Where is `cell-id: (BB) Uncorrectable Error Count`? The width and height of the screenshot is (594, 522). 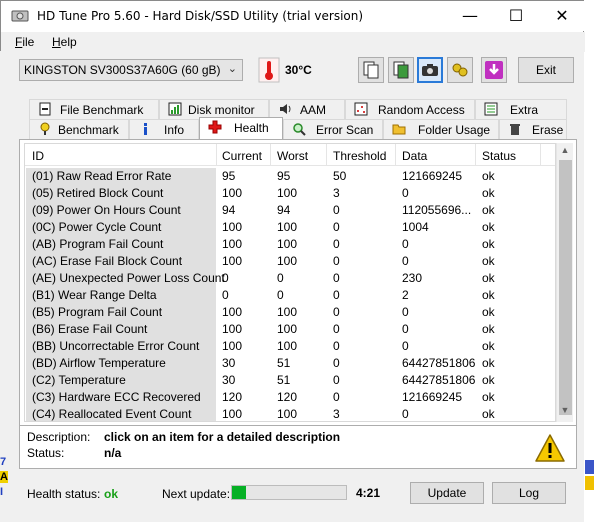
cell-id: (BB) Uncorrectable Error Count is located at coordinates (121, 346).